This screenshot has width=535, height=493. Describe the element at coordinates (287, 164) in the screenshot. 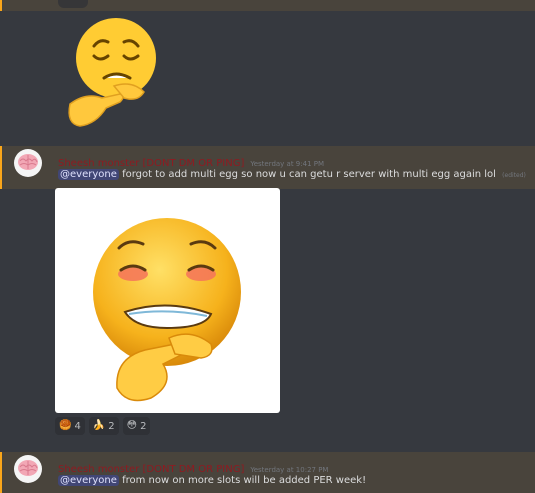

I see `timestamp: Yesterday at 9:41 PM` at that location.